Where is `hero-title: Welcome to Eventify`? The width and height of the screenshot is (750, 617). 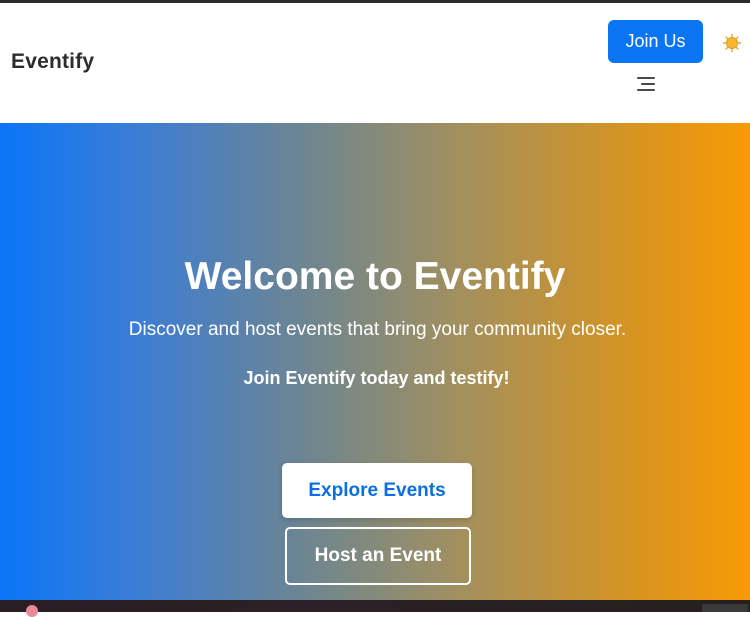
hero-title: Welcome to Eventify is located at coordinates (375, 276).